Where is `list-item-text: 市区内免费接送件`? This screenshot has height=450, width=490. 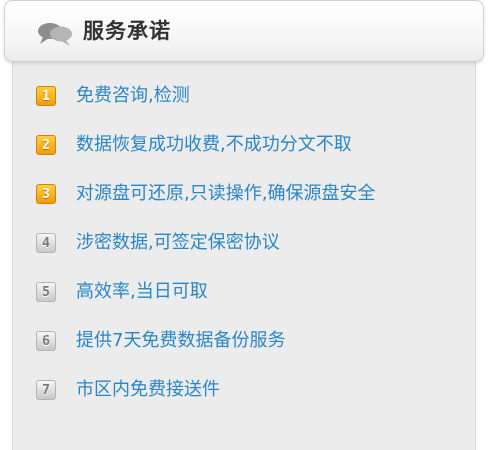 list-item-text: 市区内免费接送件 is located at coordinates (148, 390).